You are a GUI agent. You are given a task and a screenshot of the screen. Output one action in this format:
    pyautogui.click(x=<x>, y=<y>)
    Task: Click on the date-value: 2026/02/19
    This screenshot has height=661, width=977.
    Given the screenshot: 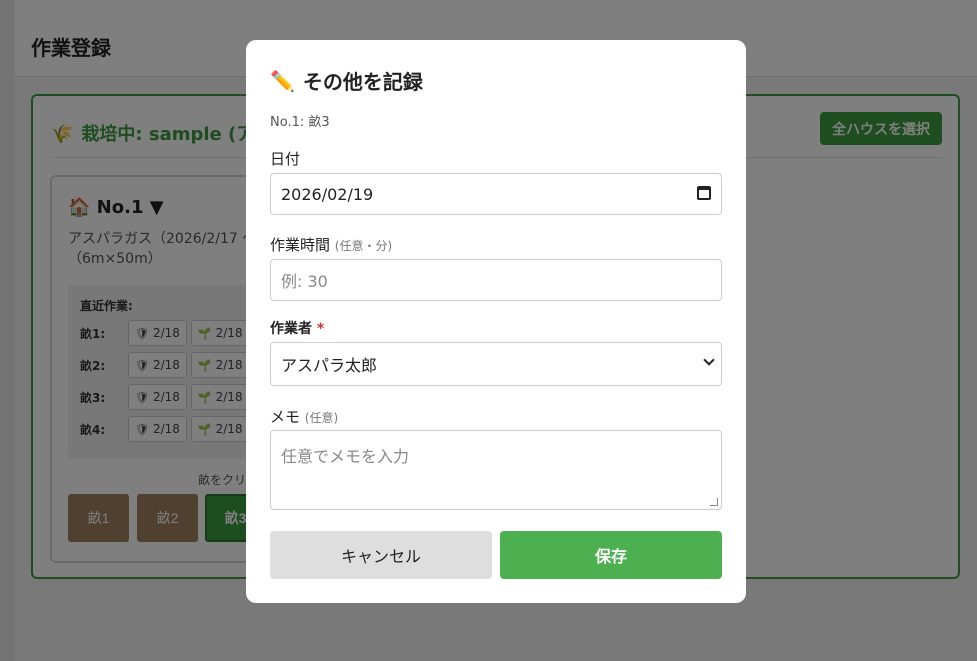 What is the action you would take?
    pyautogui.click(x=327, y=194)
    